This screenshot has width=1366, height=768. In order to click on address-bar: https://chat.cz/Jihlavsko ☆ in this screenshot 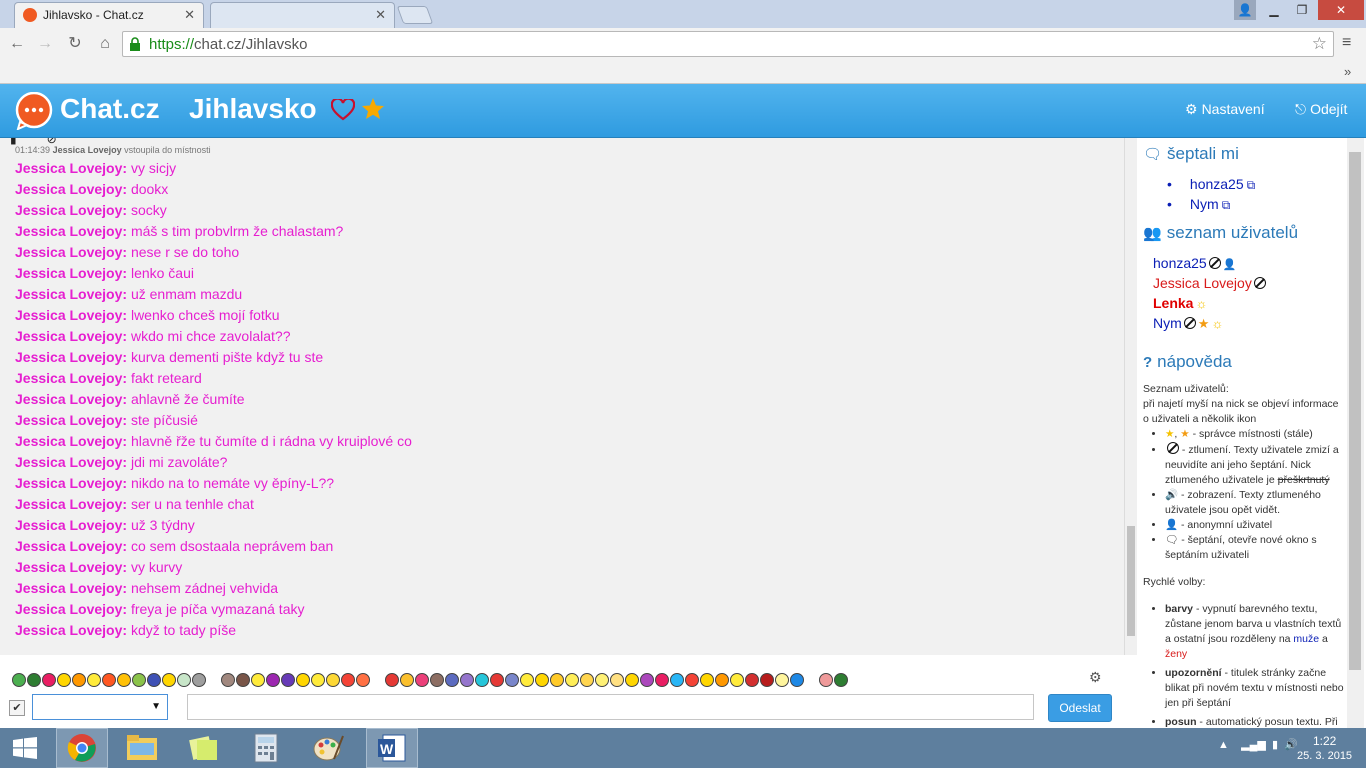, I will do `click(728, 44)`.